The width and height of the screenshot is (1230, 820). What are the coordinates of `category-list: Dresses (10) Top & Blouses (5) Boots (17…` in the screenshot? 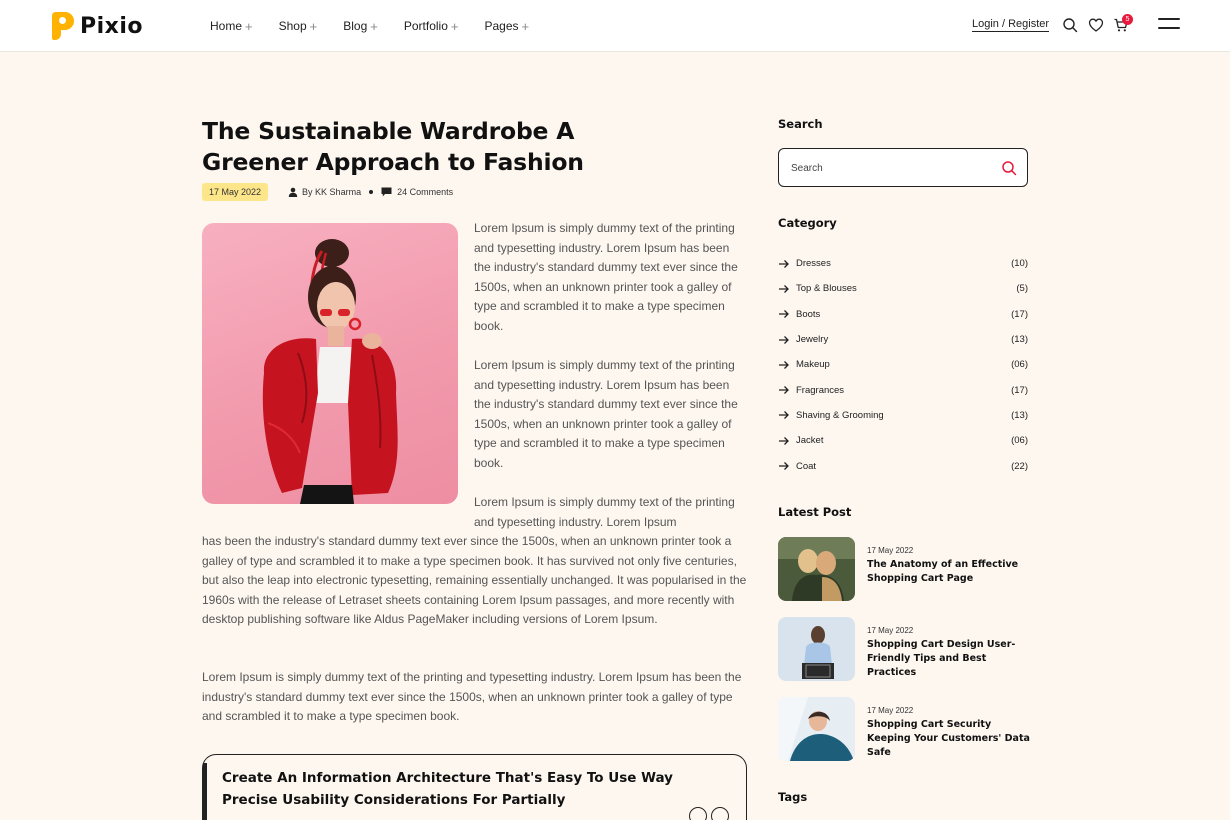 It's located at (903, 365).